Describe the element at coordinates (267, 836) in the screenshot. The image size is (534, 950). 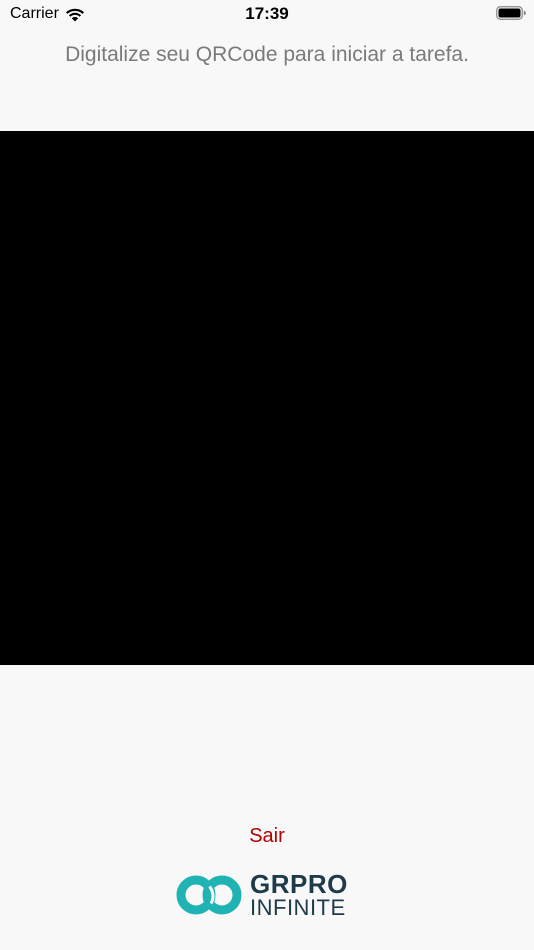
I see `exit-button: Sair` at that location.